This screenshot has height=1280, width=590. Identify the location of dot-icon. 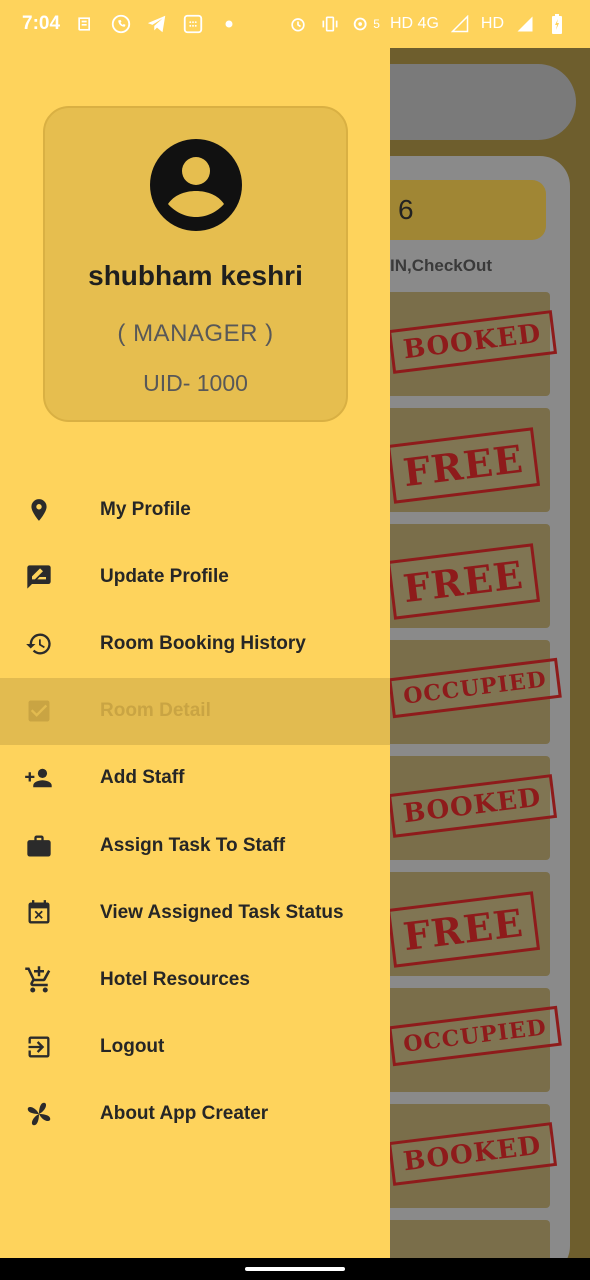
(229, 24).